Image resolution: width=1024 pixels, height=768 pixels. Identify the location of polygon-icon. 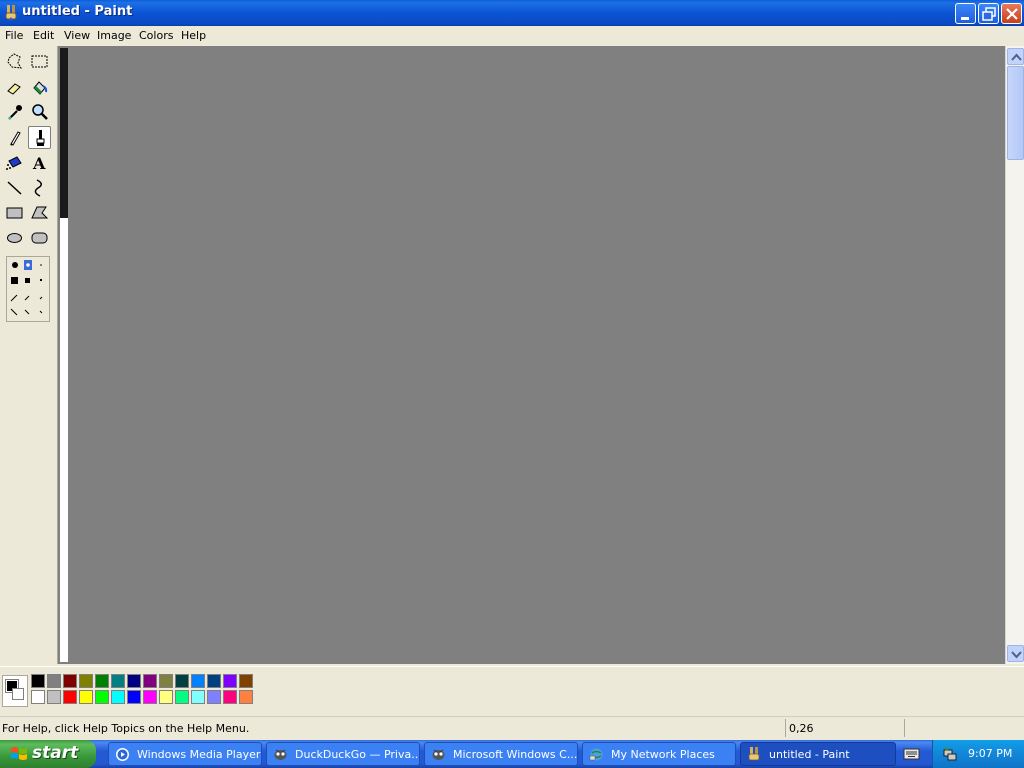
(40, 212).